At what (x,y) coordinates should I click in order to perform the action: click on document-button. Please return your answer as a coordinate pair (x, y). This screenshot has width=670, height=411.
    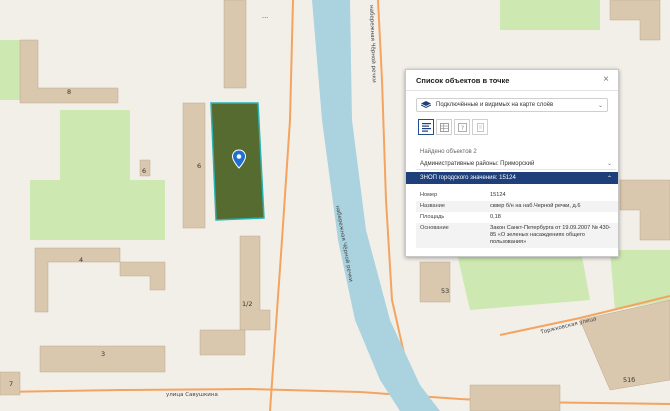
    Looking at the image, I should click on (480, 127).